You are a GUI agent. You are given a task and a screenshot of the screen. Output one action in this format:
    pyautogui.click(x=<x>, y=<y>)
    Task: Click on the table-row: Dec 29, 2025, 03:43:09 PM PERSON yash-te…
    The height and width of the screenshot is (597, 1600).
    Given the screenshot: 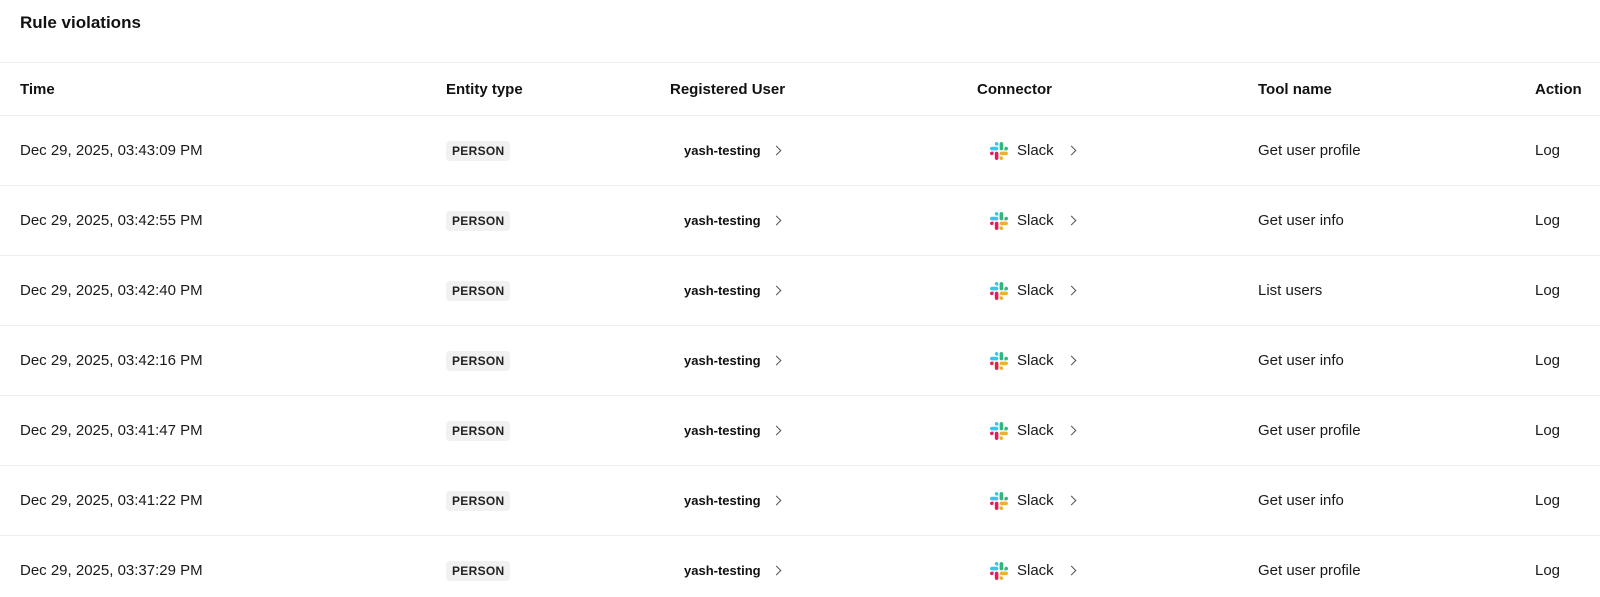 What is the action you would take?
    pyautogui.click(x=800, y=151)
    